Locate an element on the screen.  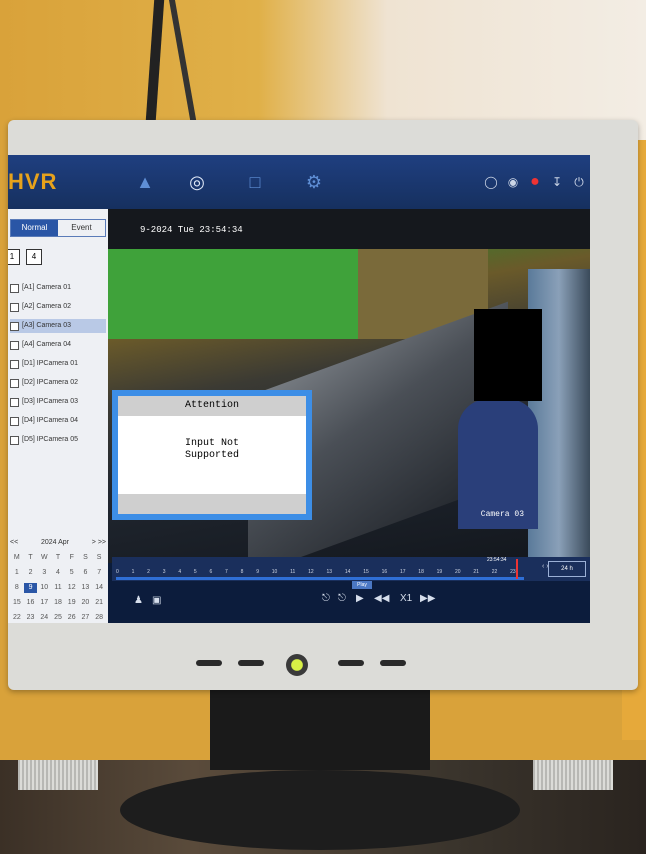
download-icon: ↧ is located at coordinates (557, 182).